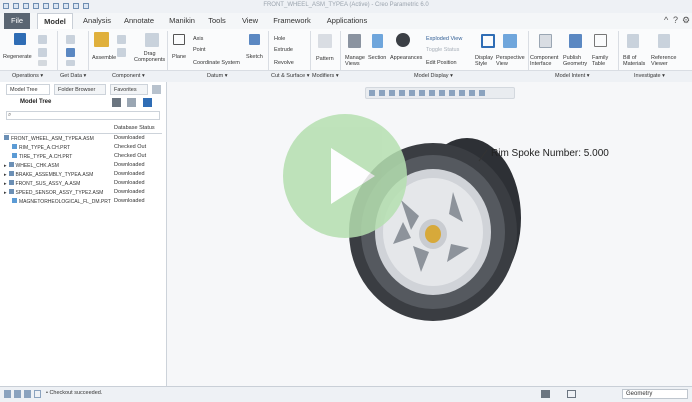  Describe the element at coordinates (545, 394) in the screenshot. I see `find-icon` at that location.